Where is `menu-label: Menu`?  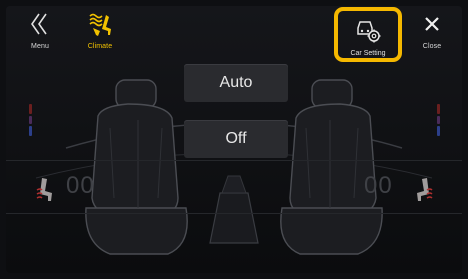 menu-label: Menu is located at coordinates (40, 46).